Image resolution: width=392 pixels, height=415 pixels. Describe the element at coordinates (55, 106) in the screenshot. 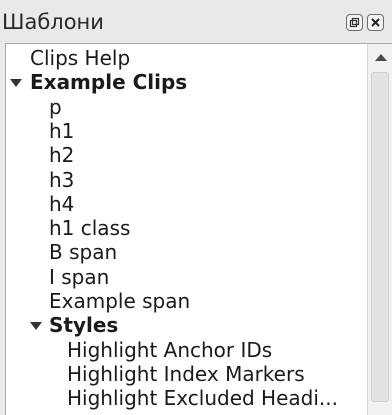

I see `tree-item-label: p` at that location.